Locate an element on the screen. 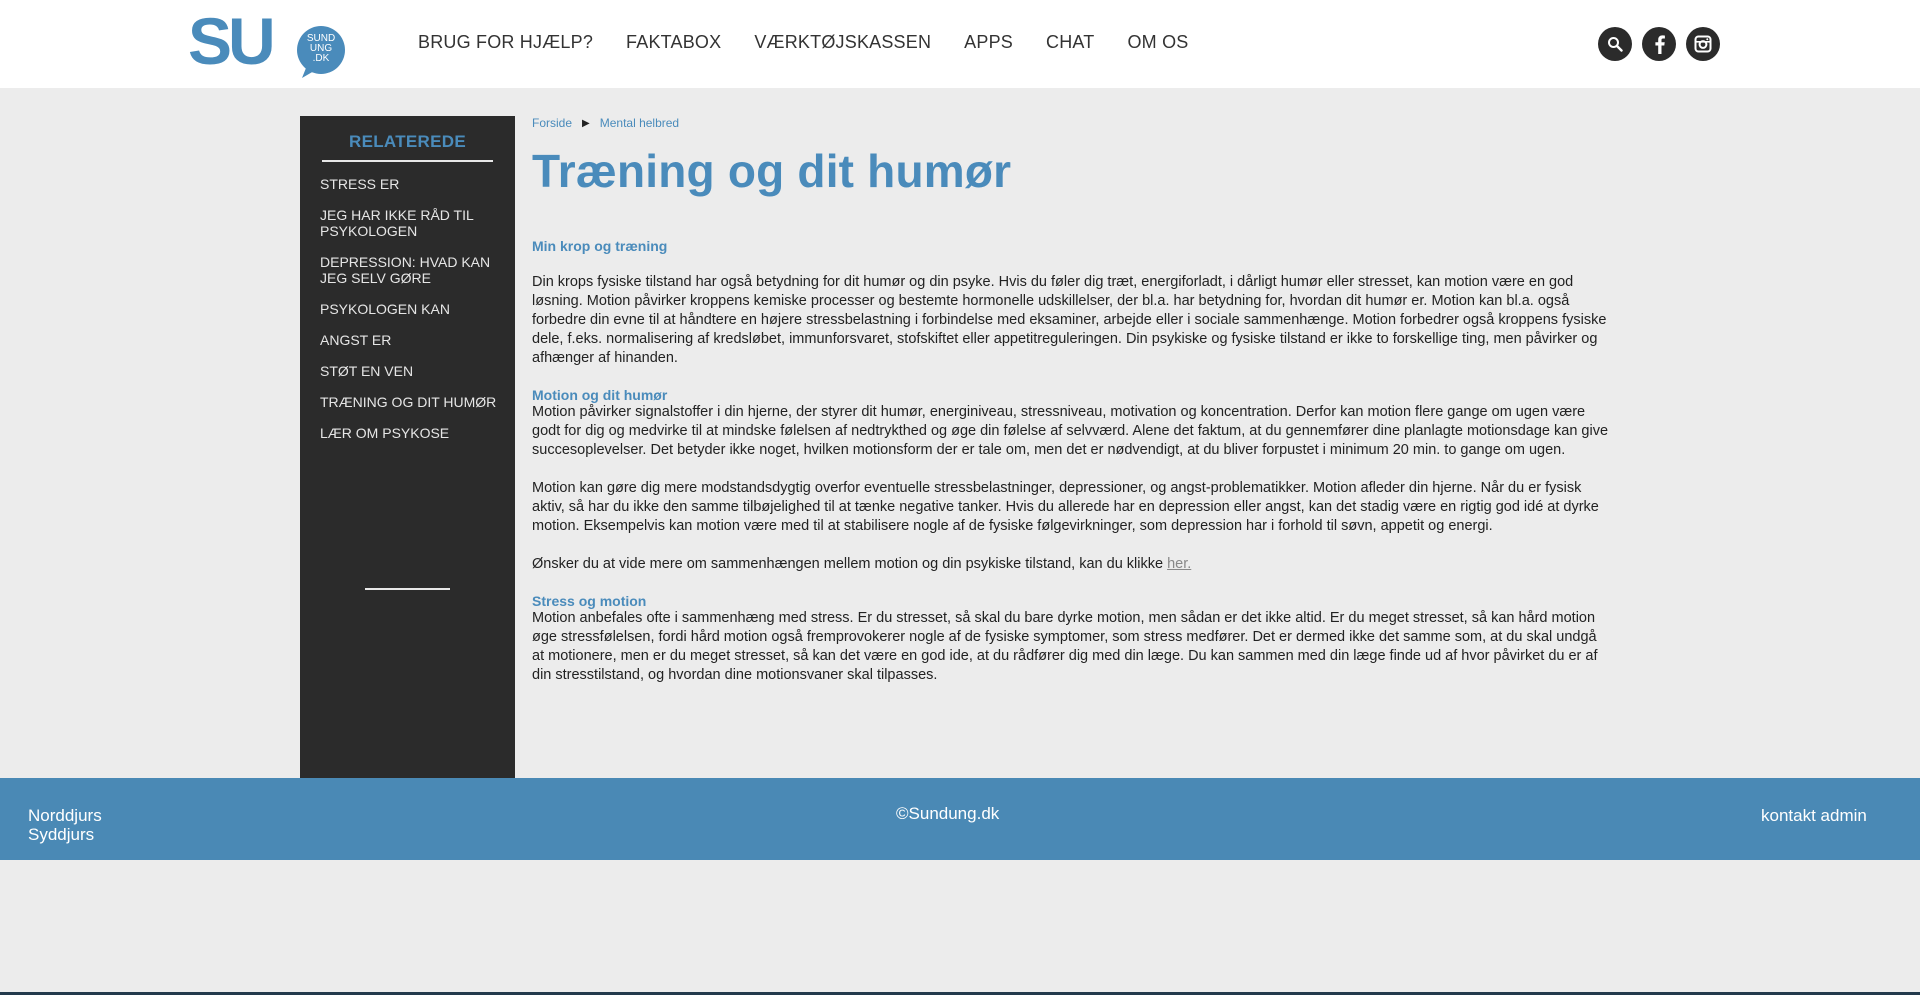 The width and height of the screenshot is (1920, 995). section-title-stress-motion: Stress og motion is located at coordinates (589, 601).